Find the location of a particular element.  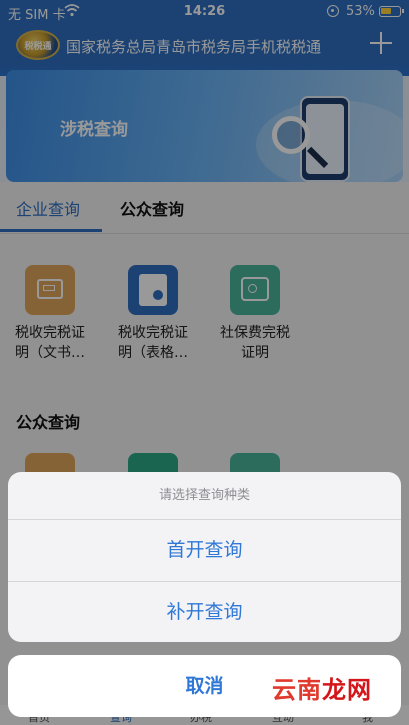

first-issue-query-button: 首开查询 is located at coordinates (204, 550).